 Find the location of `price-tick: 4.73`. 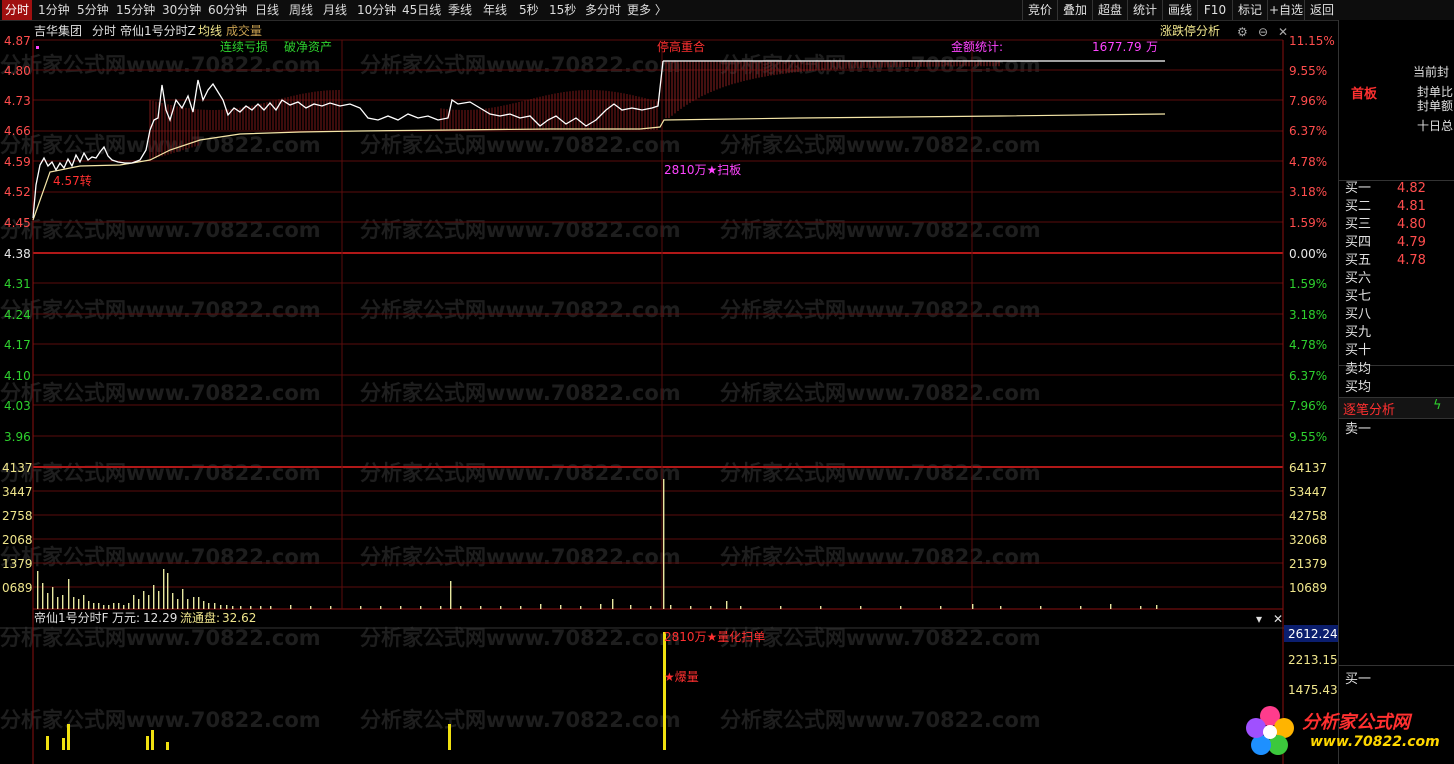

price-tick: 4.73 is located at coordinates (17, 101).